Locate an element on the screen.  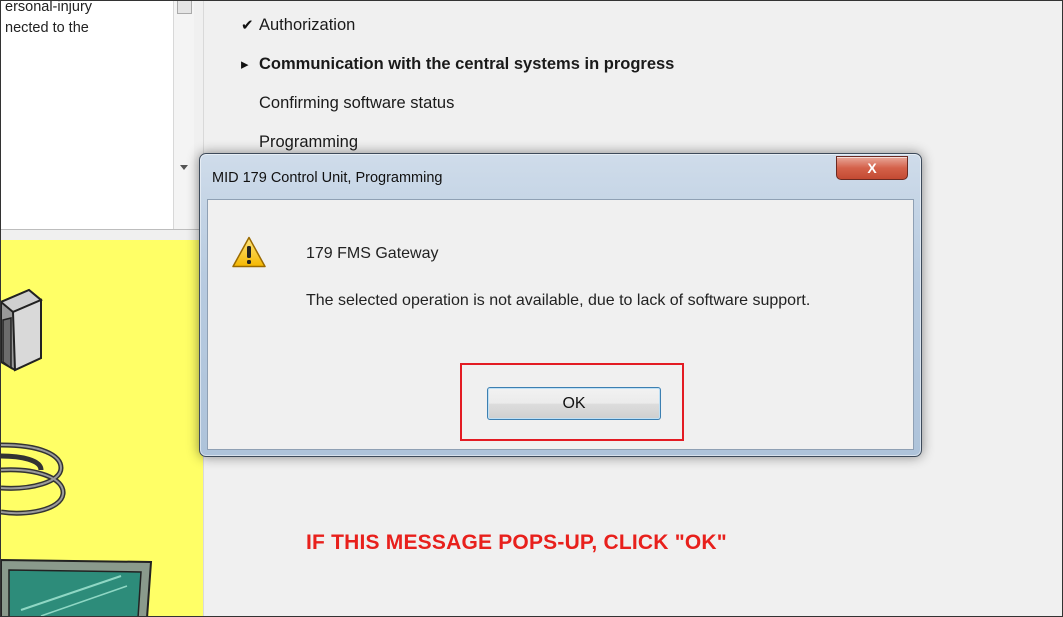
scrollbar-thumb is located at coordinates (184, 7).